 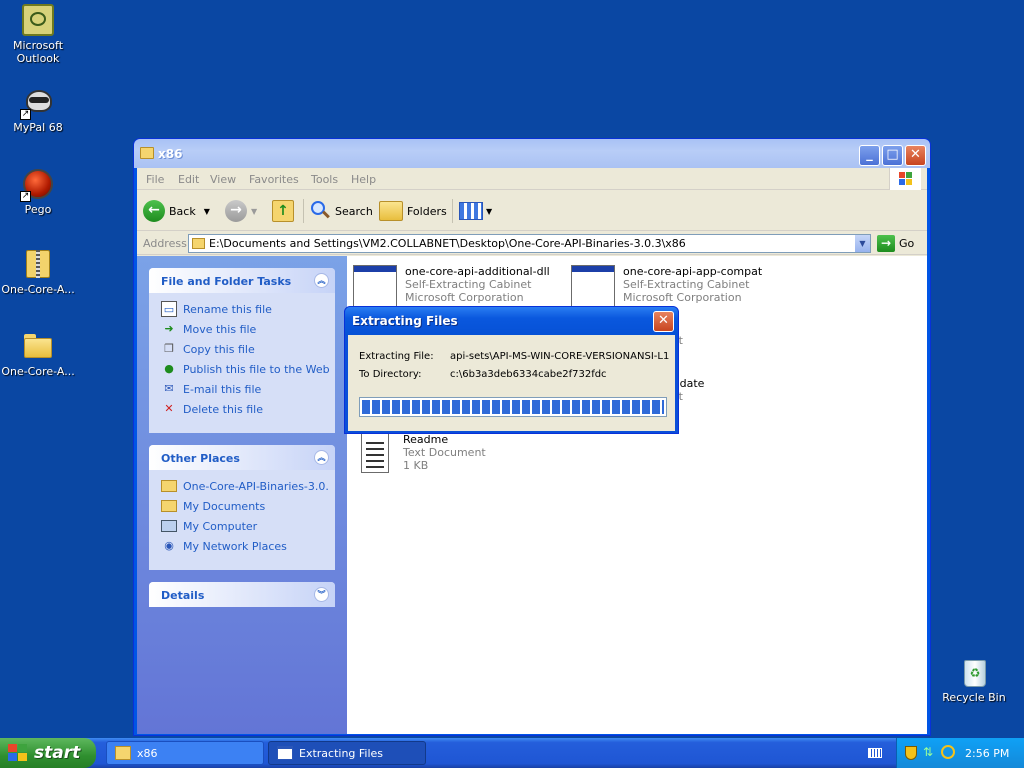 I want to click on place-my-network: ◉ My Network Places, so click(x=242, y=546).